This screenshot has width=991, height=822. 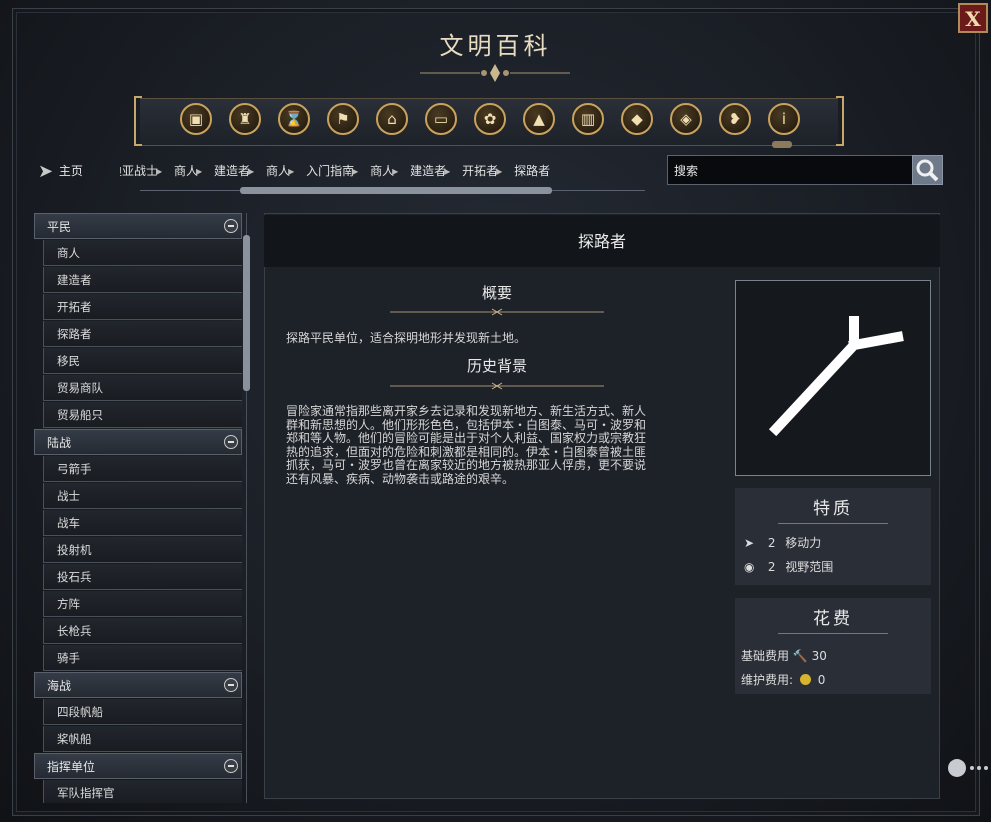 What do you see at coordinates (836, 376) in the screenshot?
I see `pathfinder-icon` at bounding box center [836, 376].